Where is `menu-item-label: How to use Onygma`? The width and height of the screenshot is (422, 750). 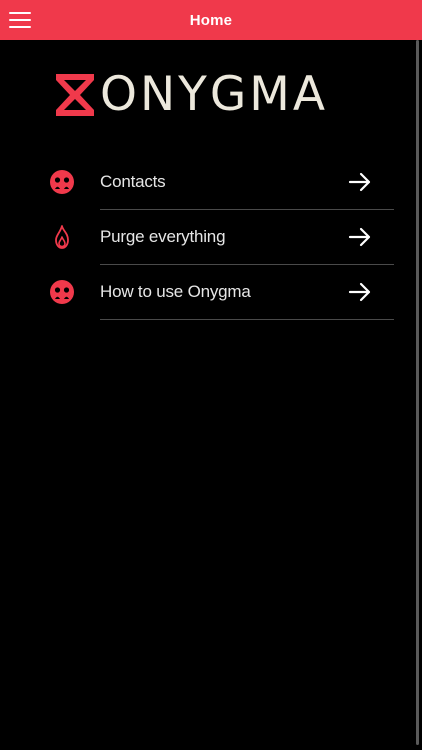
menu-item-label: How to use Onygma is located at coordinates (175, 291).